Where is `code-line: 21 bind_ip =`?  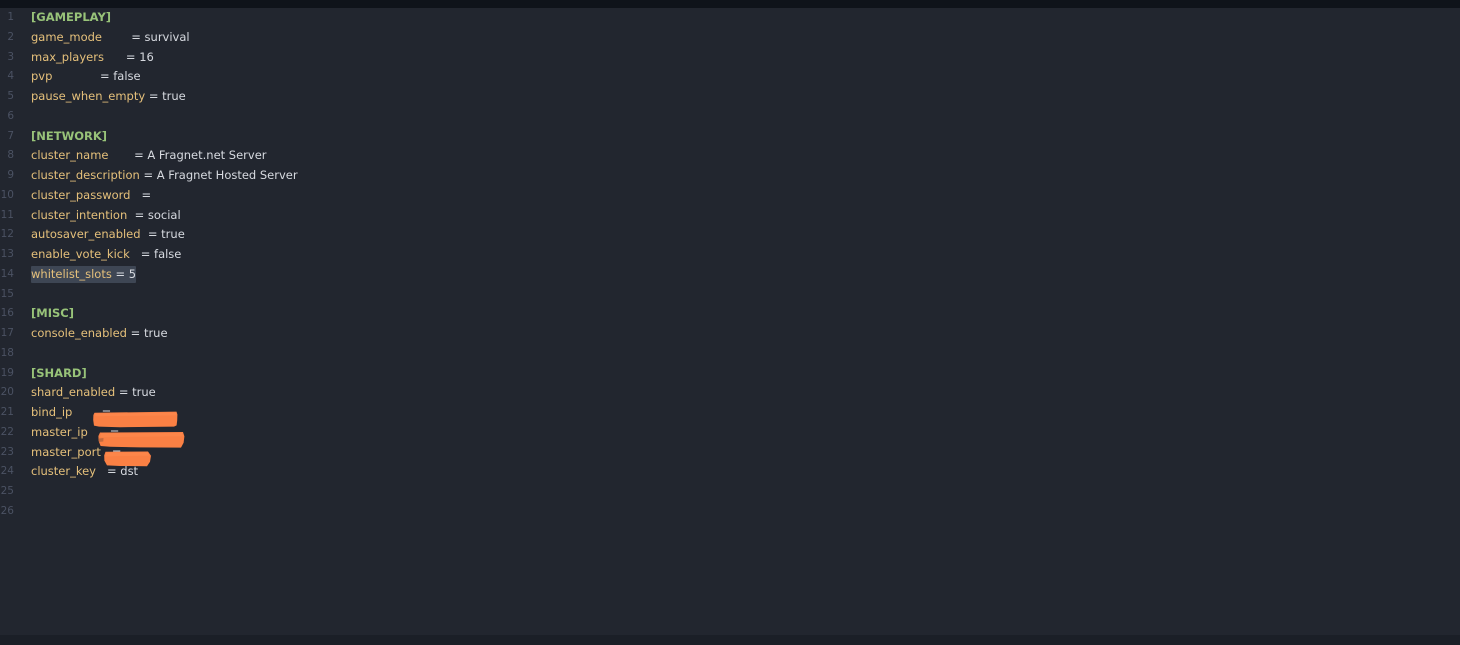
code-line: 21 bind_ip = is located at coordinates (730, 413).